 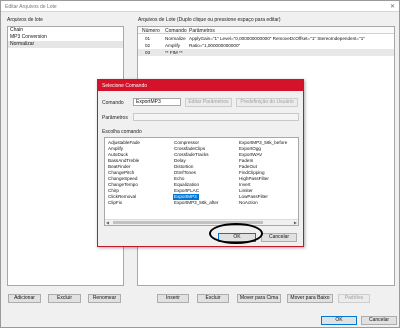 I want to click on add-button: Adicionar, so click(x=24, y=298).